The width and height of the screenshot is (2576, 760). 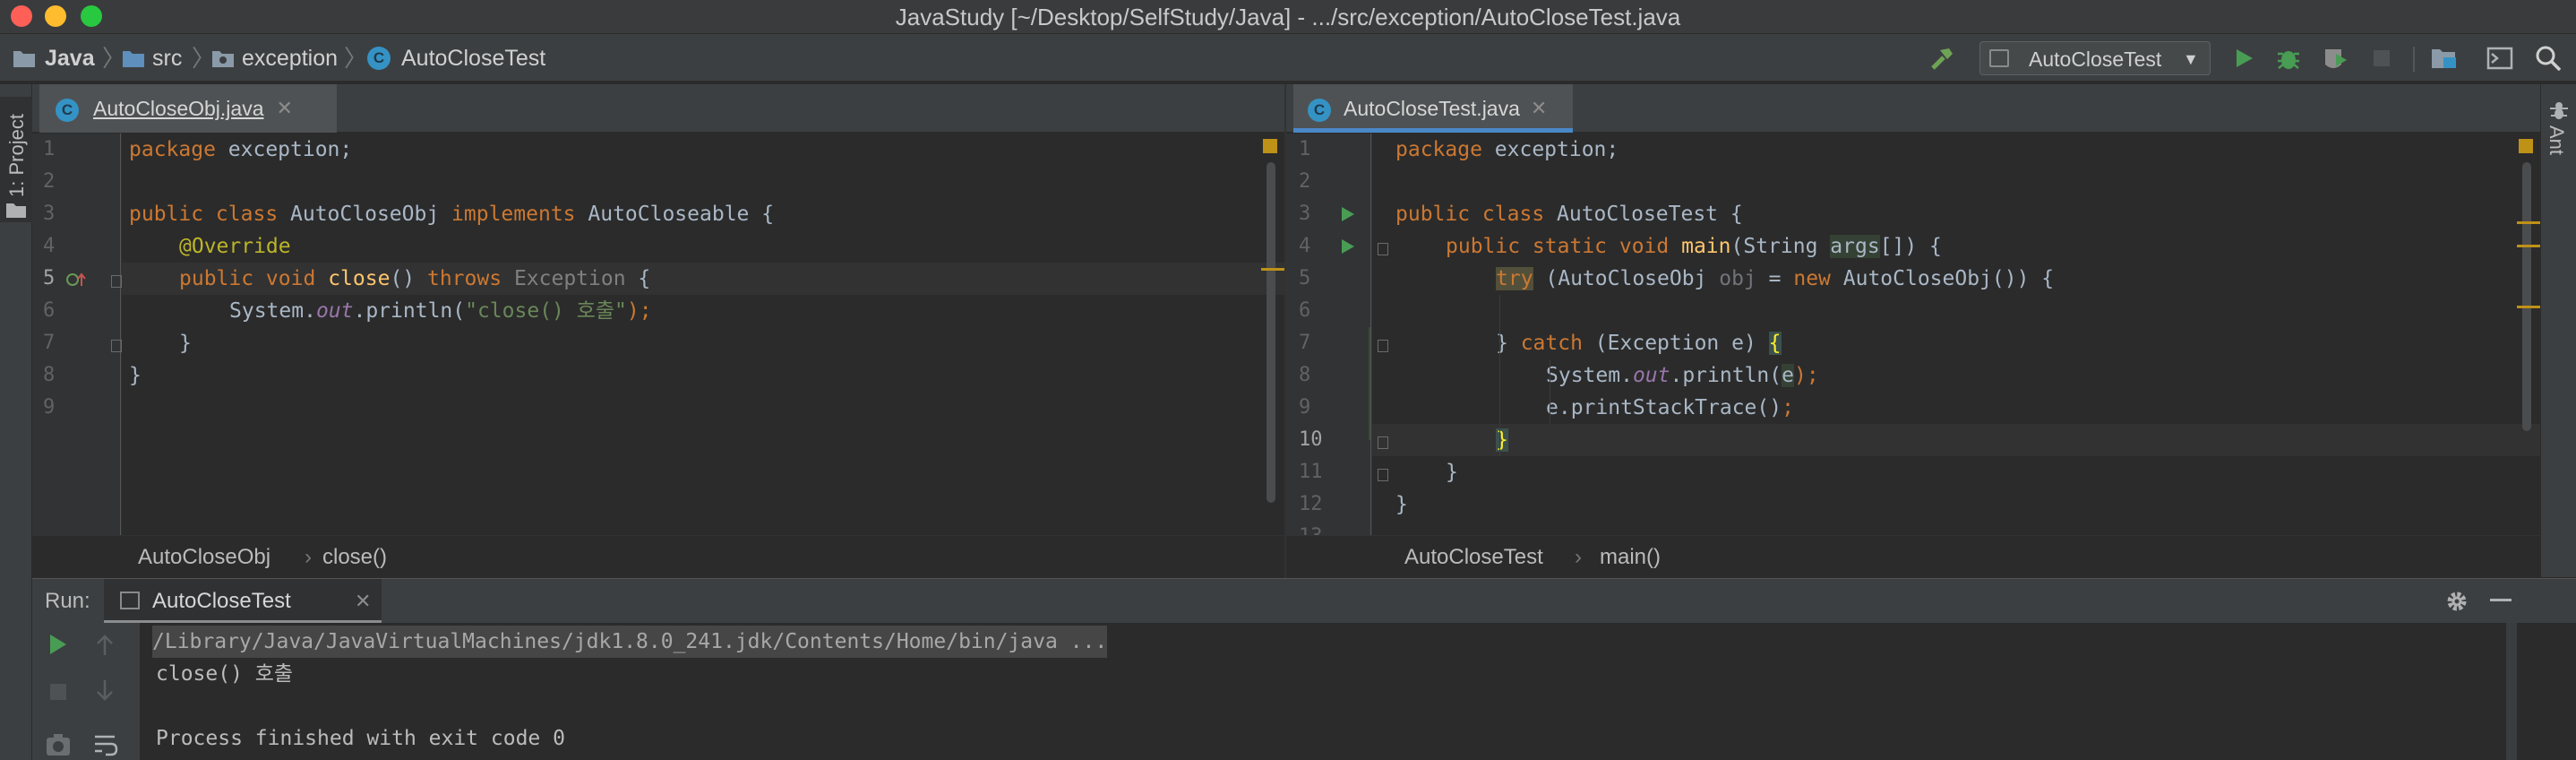 What do you see at coordinates (105, 692) in the screenshot?
I see `arrow-down-icon` at bounding box center [105, 692].